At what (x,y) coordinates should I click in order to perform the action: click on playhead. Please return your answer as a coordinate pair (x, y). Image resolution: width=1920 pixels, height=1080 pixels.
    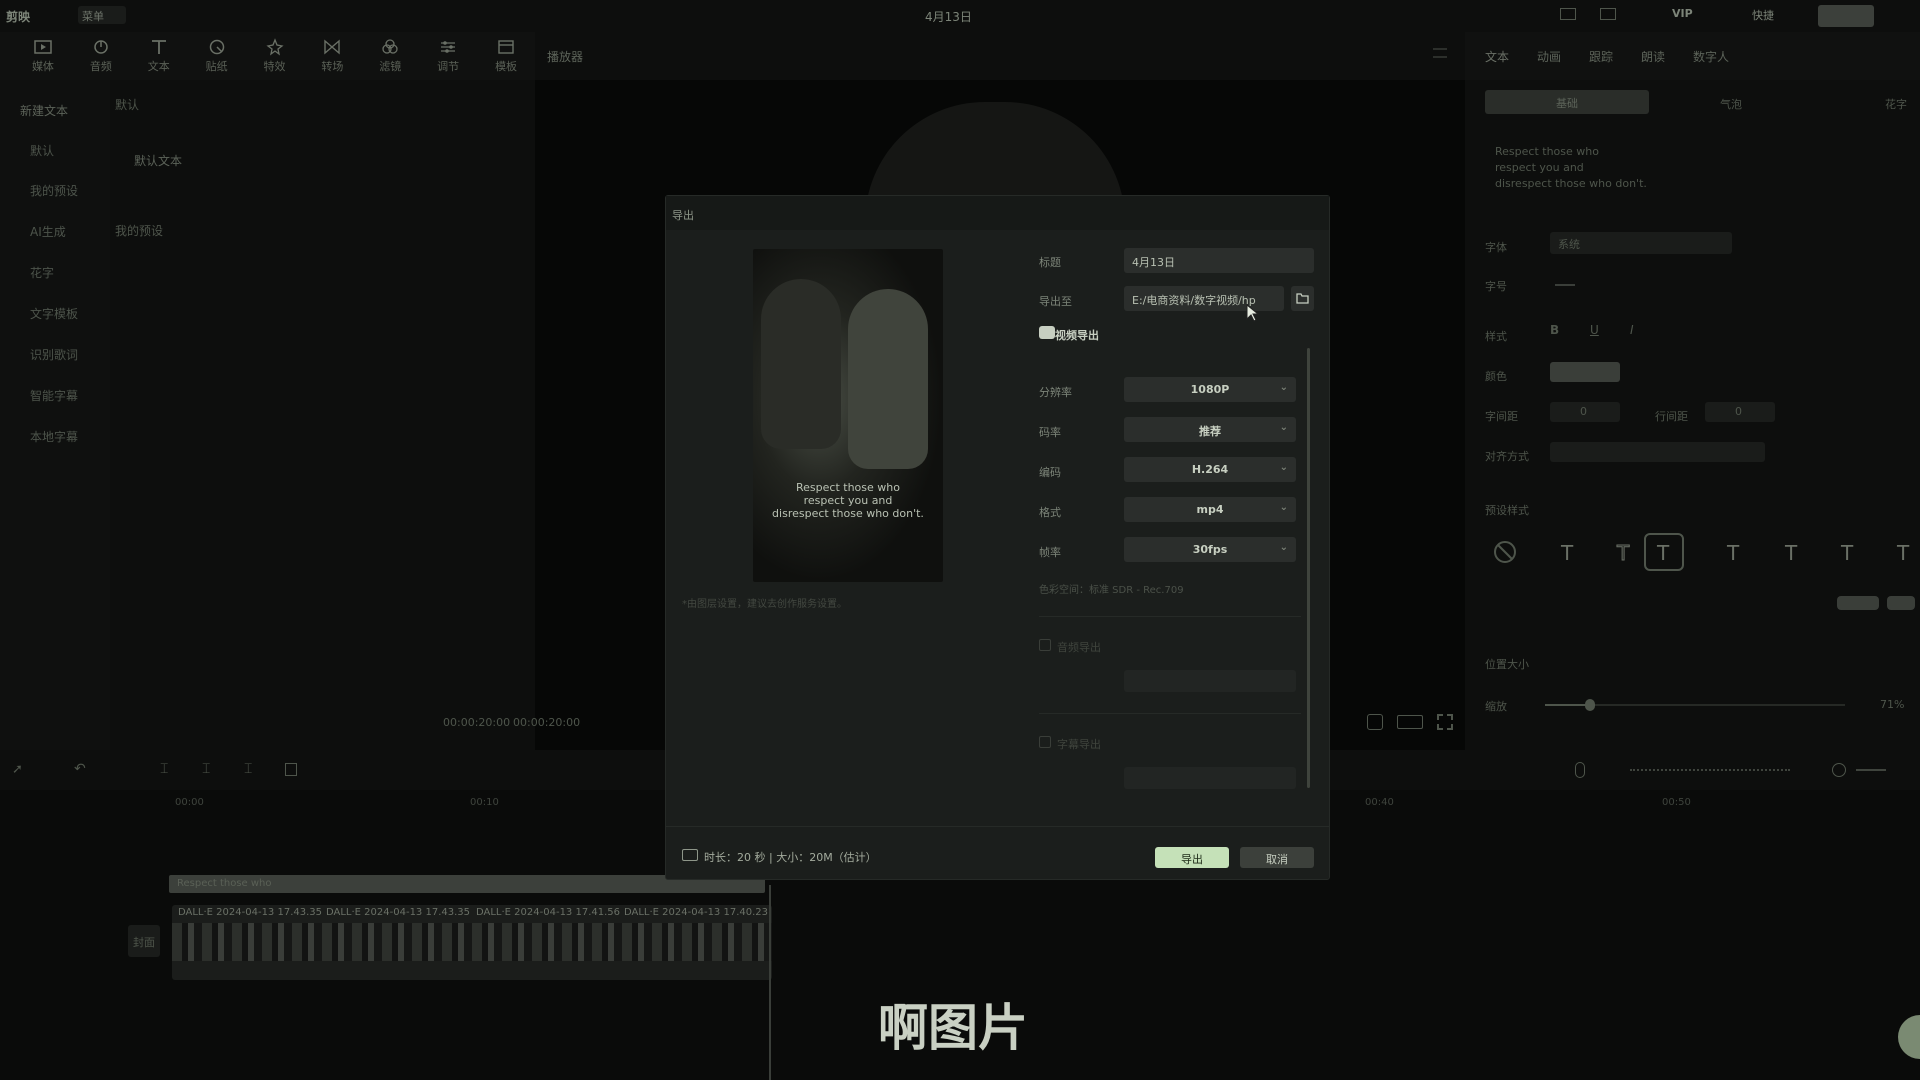
    Looking at the image, I should click on (770, 982).